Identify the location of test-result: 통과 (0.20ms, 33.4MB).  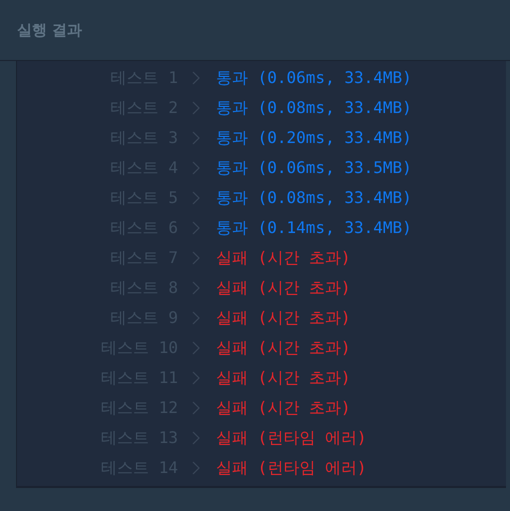
(314, 138).